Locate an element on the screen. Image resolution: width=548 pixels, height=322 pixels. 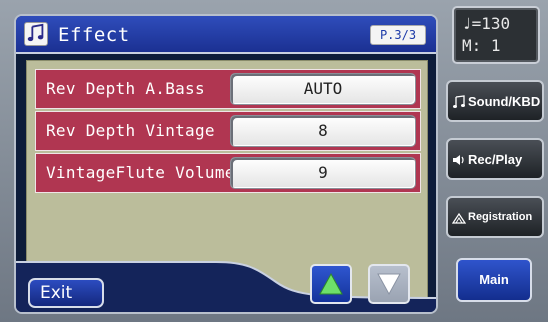
param-row-vintageflute-volume: VintageFlute Volume 9 is located at coordinates (228, 173).